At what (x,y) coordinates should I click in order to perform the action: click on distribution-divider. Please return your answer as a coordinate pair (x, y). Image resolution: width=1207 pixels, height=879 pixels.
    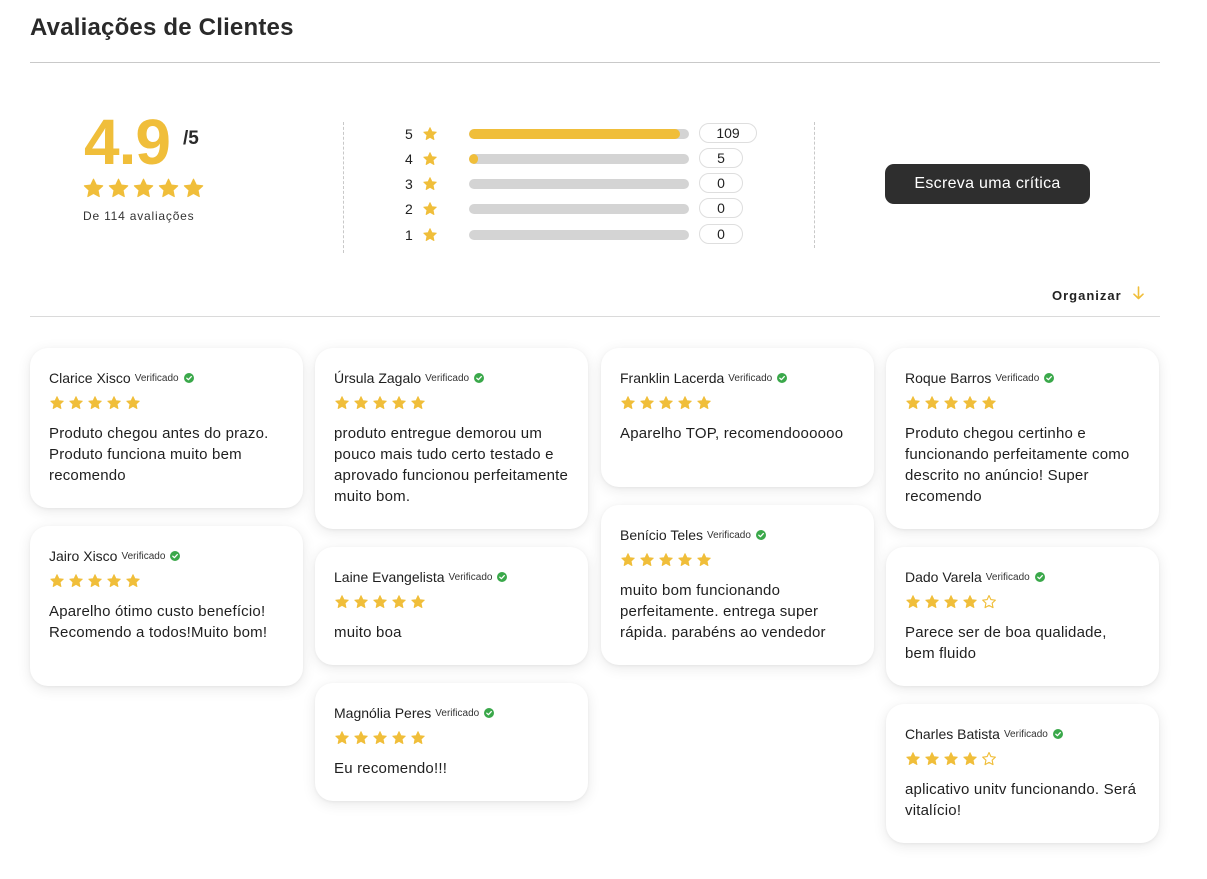
    Looking at the image, I should click on (814, 185).